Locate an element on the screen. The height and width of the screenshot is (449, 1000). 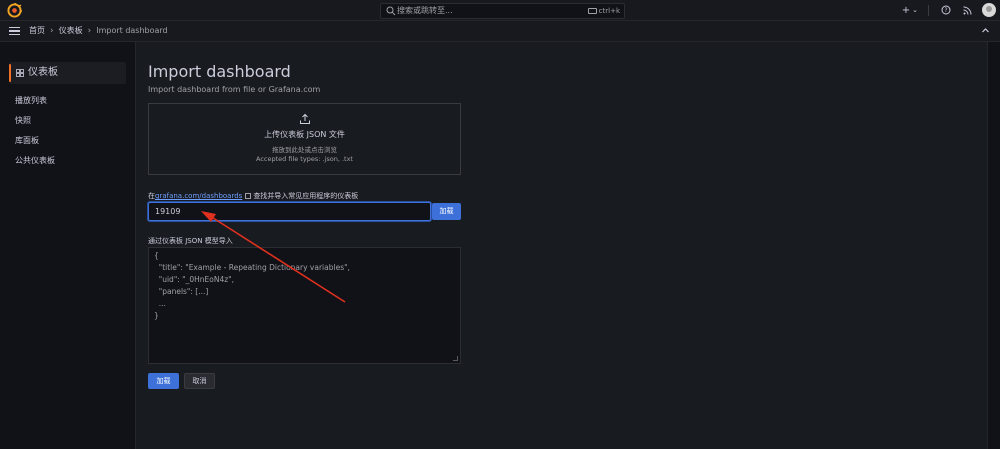
section-nav: 仪表板 播放列表 快照 库面板 公共仪表板 is located at coordinates (67, 245).